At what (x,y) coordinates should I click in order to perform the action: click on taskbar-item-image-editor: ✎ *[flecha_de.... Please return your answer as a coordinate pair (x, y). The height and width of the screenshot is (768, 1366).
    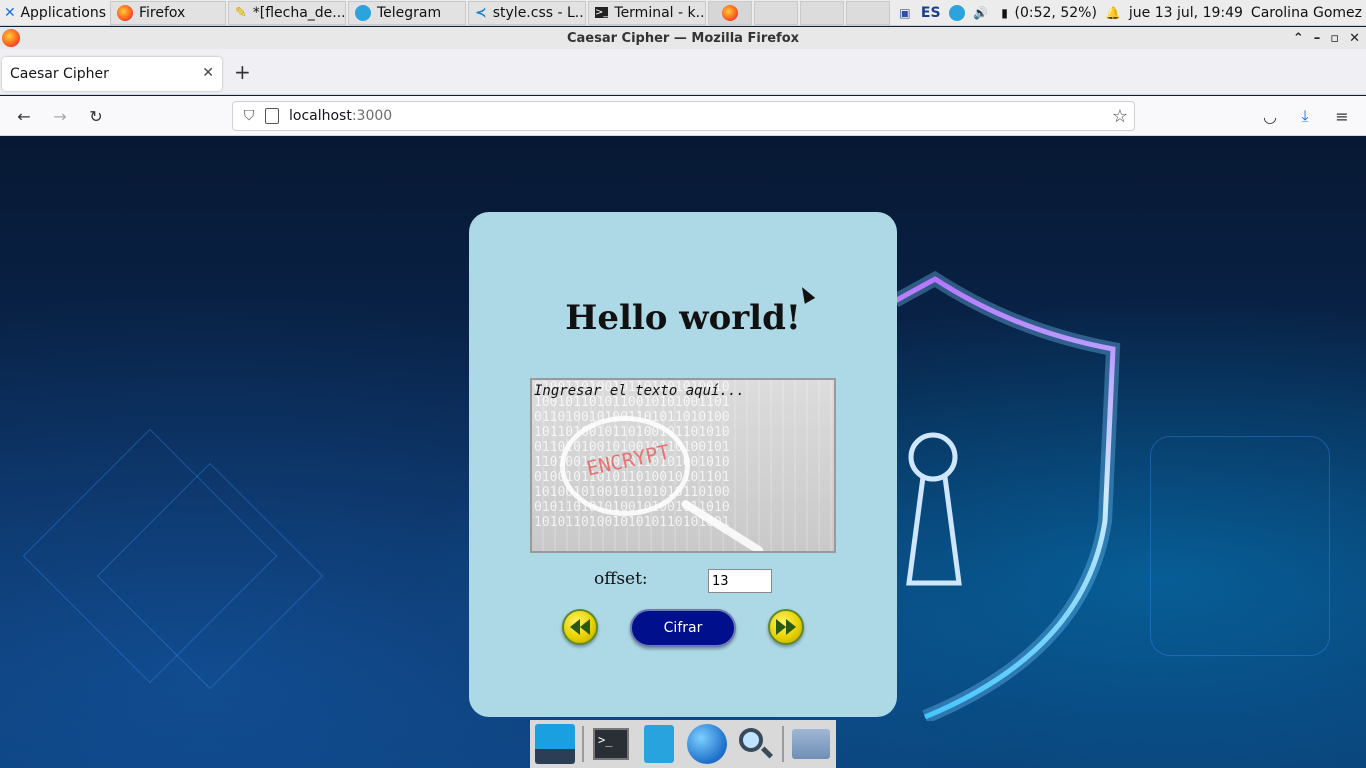
    Looking at the image, I should click on (287, 12).